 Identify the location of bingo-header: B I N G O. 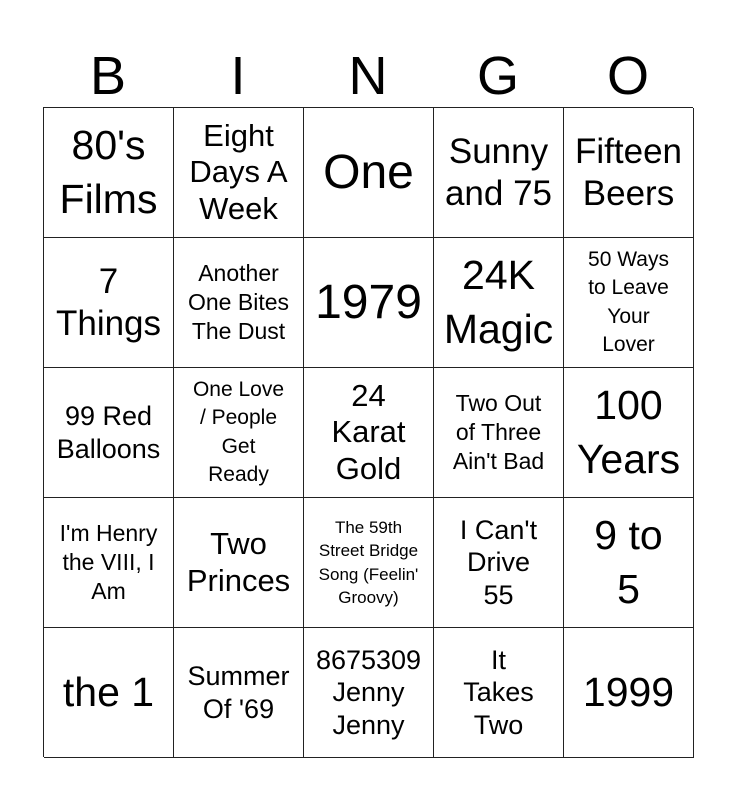
(368, 73).